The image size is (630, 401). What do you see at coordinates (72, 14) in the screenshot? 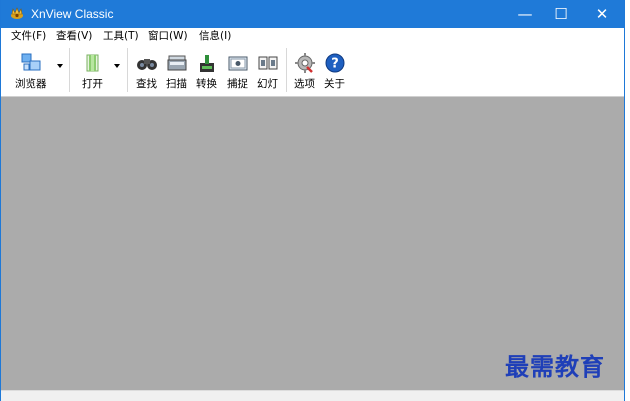
I see `window-title: XnView Classic` at bounding box center [72, 14].